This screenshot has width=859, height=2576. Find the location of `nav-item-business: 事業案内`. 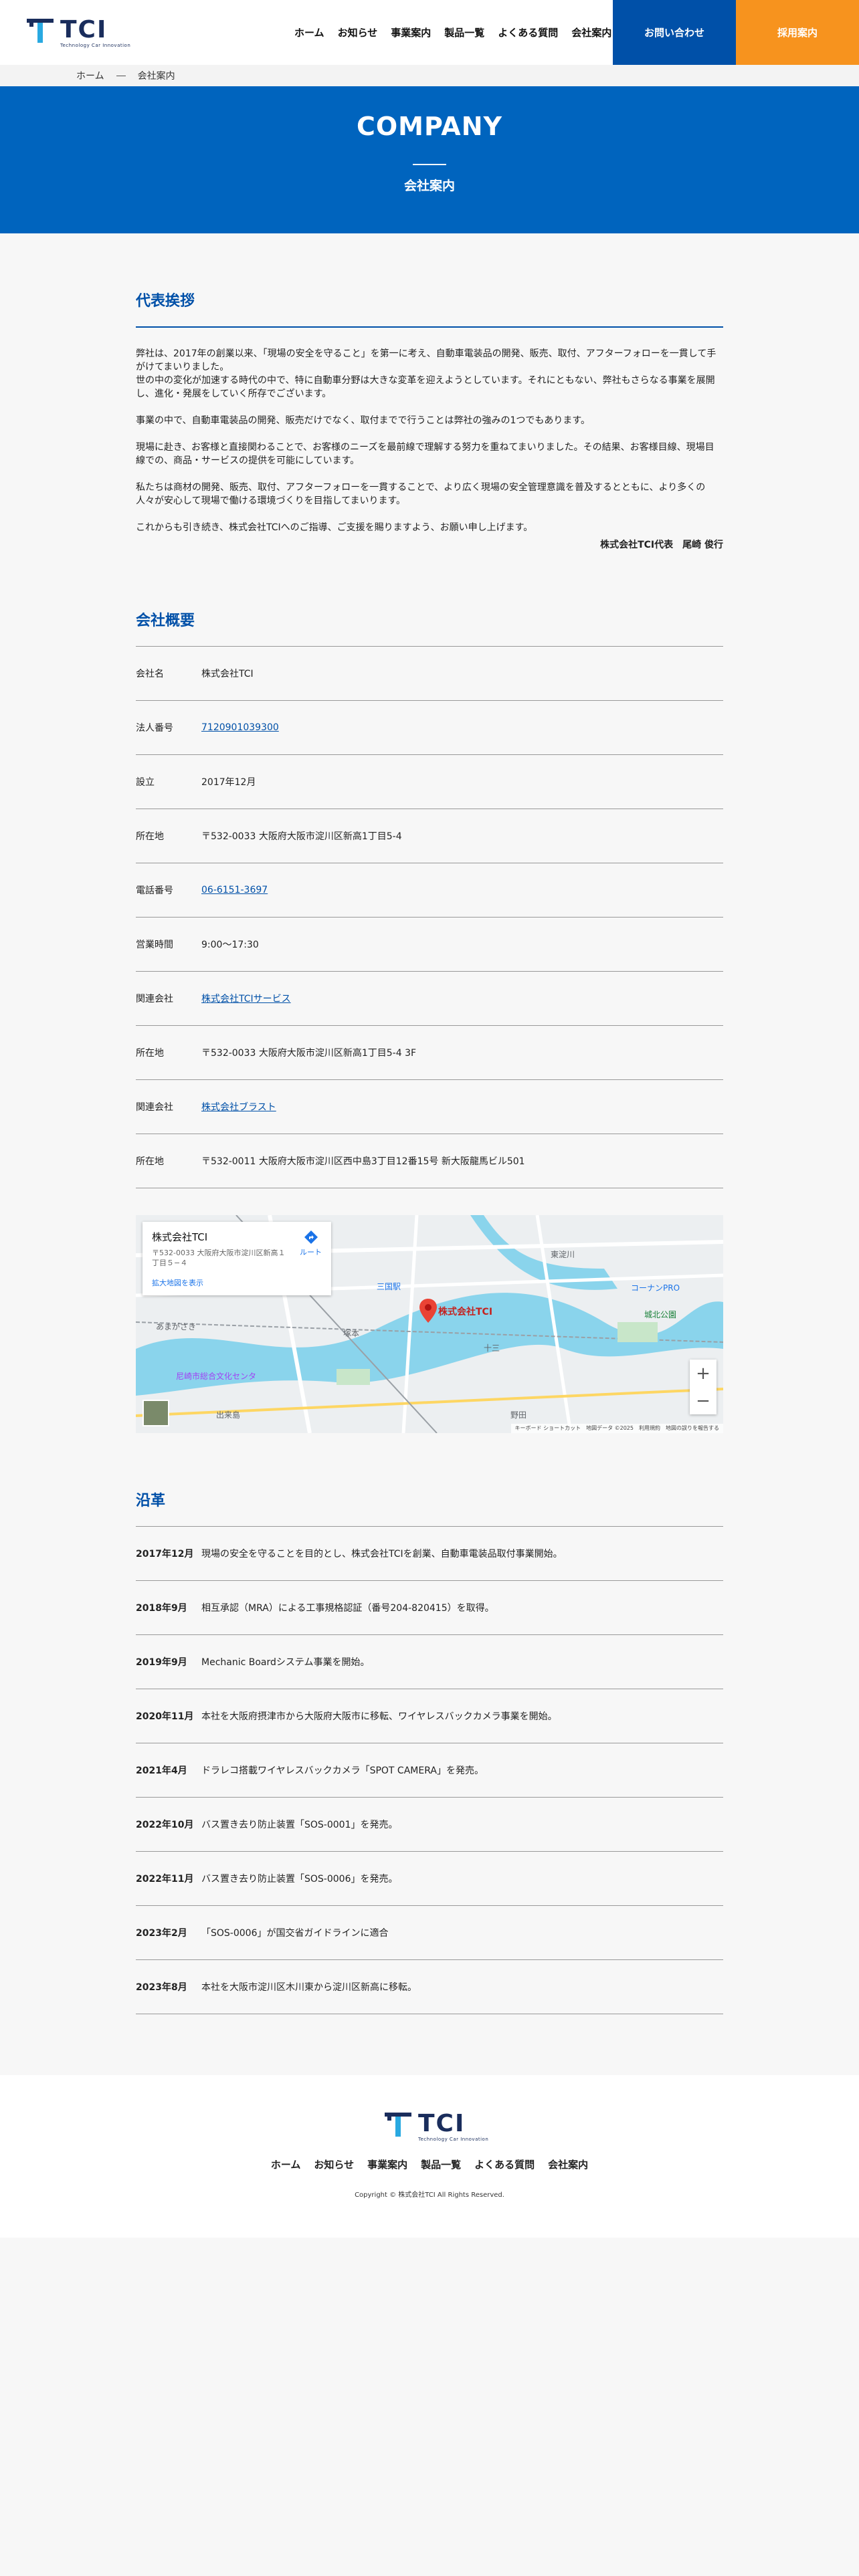

nav-item-business: 事業案内 is located at coordinates (411, 32).